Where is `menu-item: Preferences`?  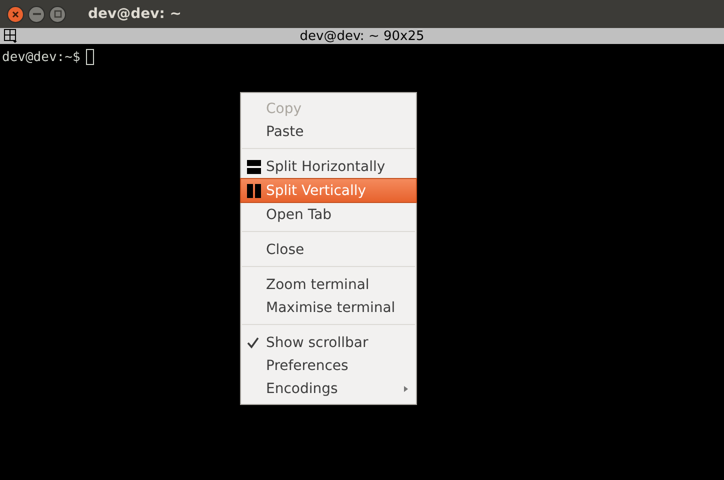
menu-item: Preferences is located at coordinates (328, 365).